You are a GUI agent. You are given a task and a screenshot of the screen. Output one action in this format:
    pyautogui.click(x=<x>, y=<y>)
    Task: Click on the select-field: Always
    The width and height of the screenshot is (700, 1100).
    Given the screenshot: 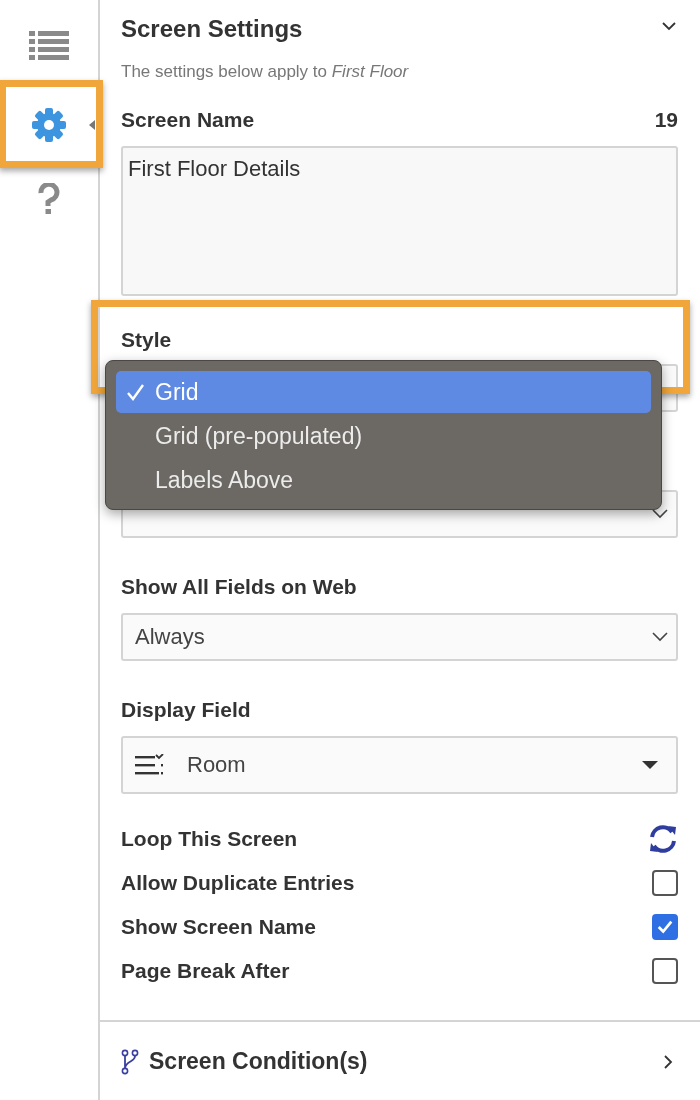 What is the action you would take?
    pyautogui.click(x=399, y=637)
    